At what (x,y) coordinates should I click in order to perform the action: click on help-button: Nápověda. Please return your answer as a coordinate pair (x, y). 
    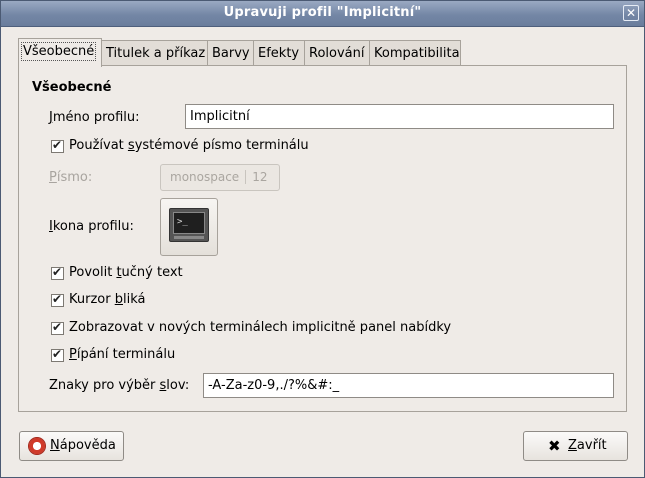
    Looking at the image, I should click on (71, 446).